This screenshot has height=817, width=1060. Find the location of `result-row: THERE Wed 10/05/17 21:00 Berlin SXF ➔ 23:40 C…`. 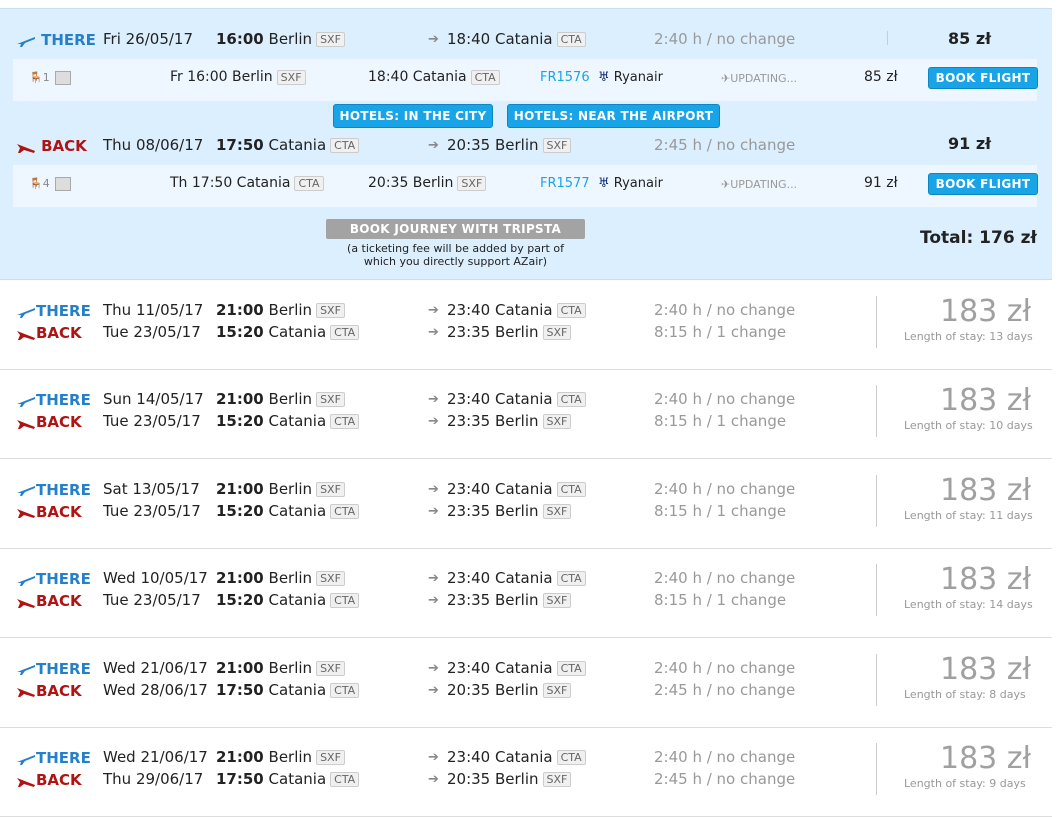

result-row: THERE Wed 10/05/17 21:00 Berlin SXF ➔ 23:40 C… is located at coordinates (526, 593).